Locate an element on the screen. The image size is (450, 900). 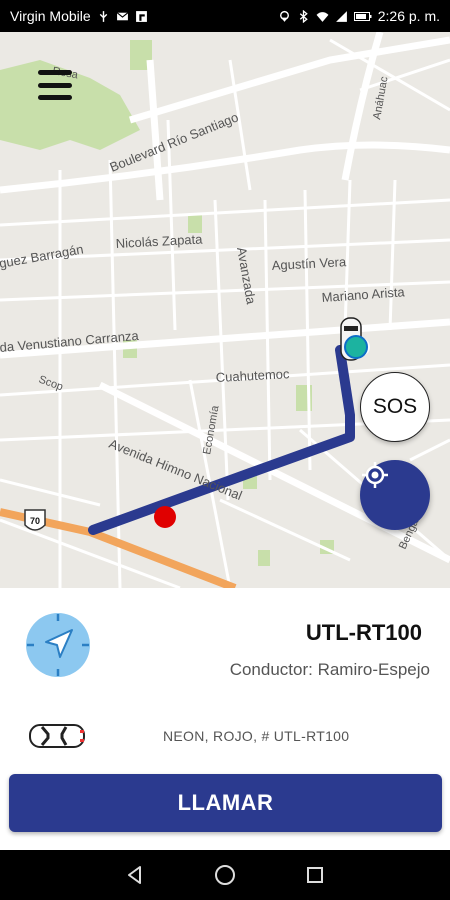
sos-button: SOS is located at coordinates (395, 407).